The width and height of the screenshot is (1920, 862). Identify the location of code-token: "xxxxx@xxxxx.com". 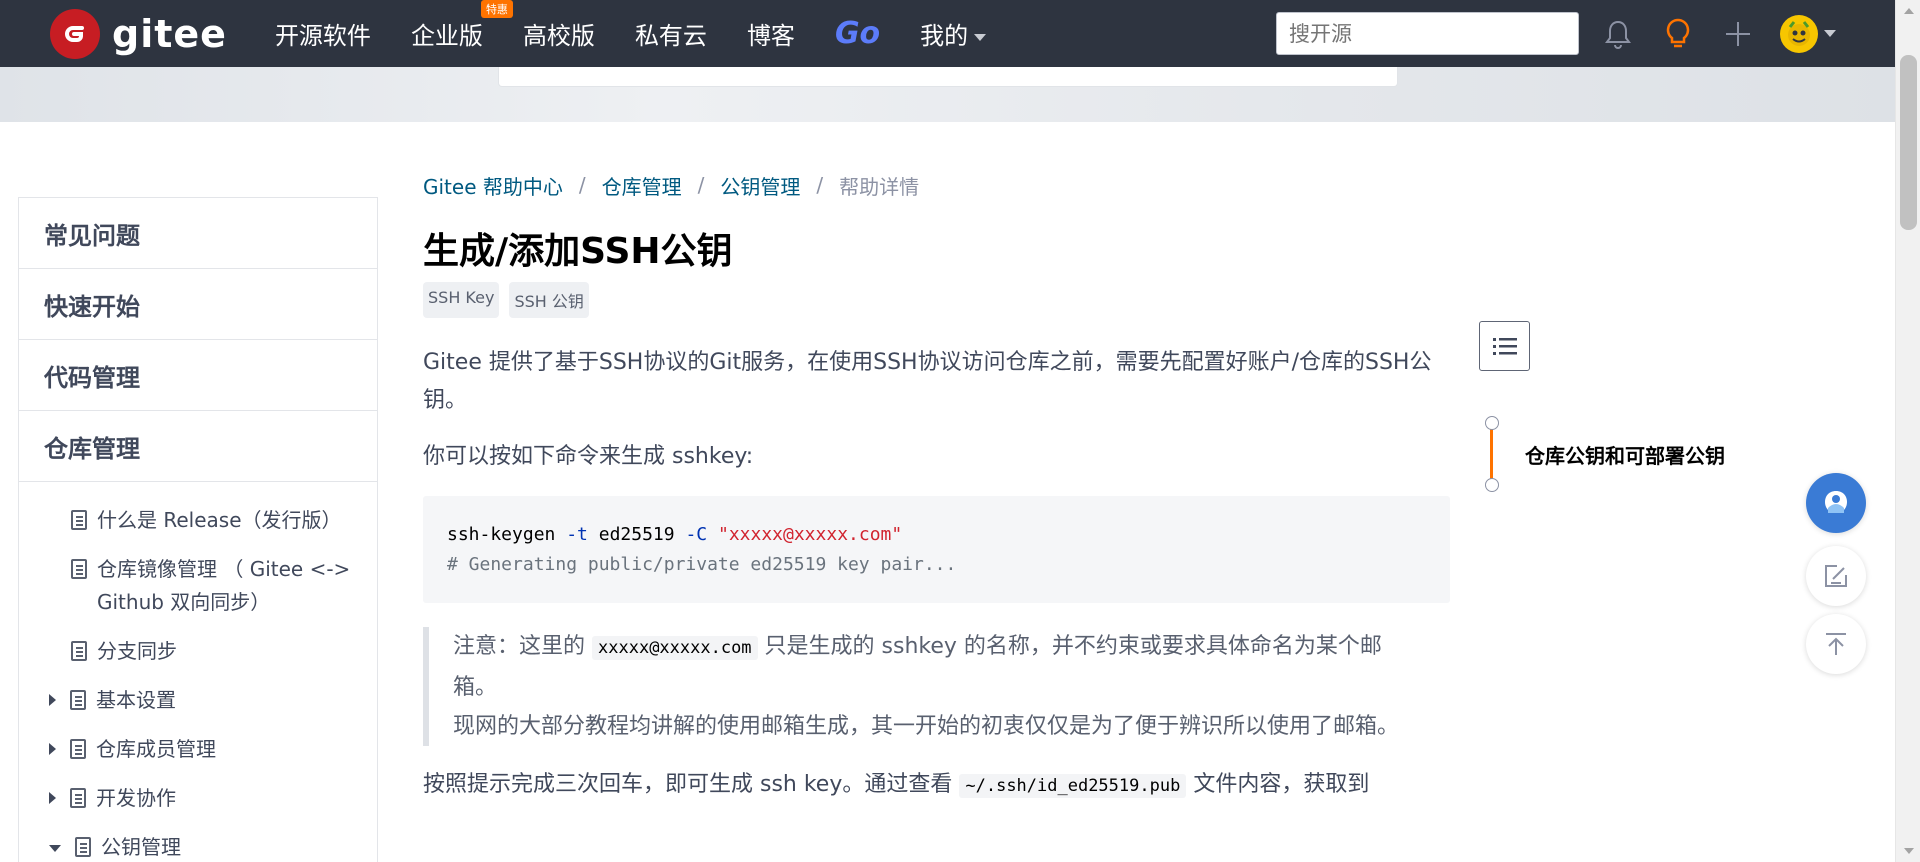
(810, 534).